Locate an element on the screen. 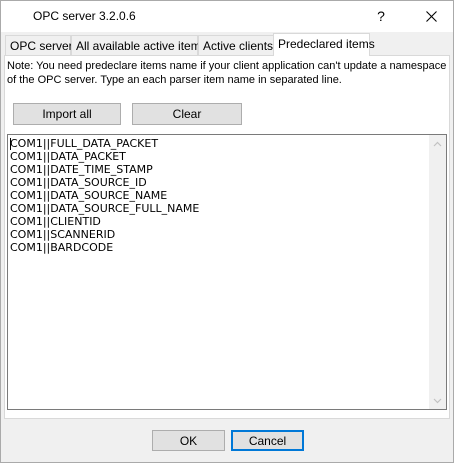 The height and width of the screenshot is (463, 454). list-item: COM1||FULL_DATA_PACKET is located at coordinates (84, 143).